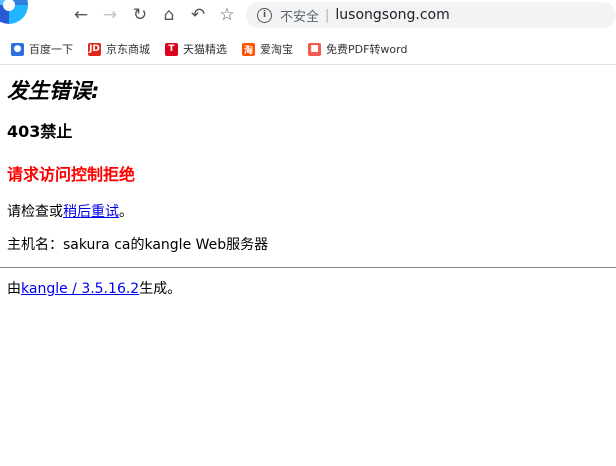  Describe the element at coordinates (94, 49) in the screenshot. I see `jd-icon: JD` at that location.